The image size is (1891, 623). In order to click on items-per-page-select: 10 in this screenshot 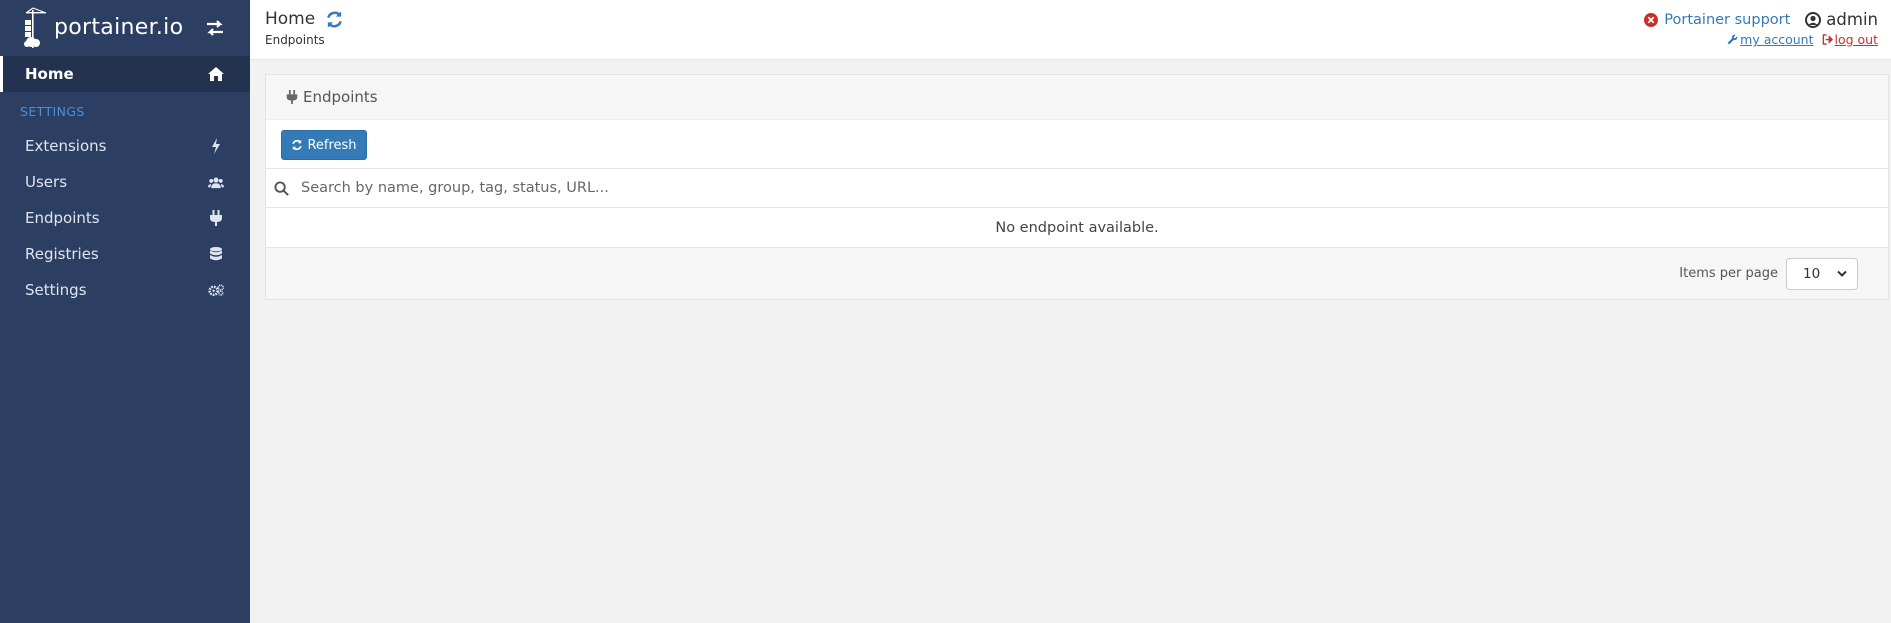, I will do `click(1822, 273)`.